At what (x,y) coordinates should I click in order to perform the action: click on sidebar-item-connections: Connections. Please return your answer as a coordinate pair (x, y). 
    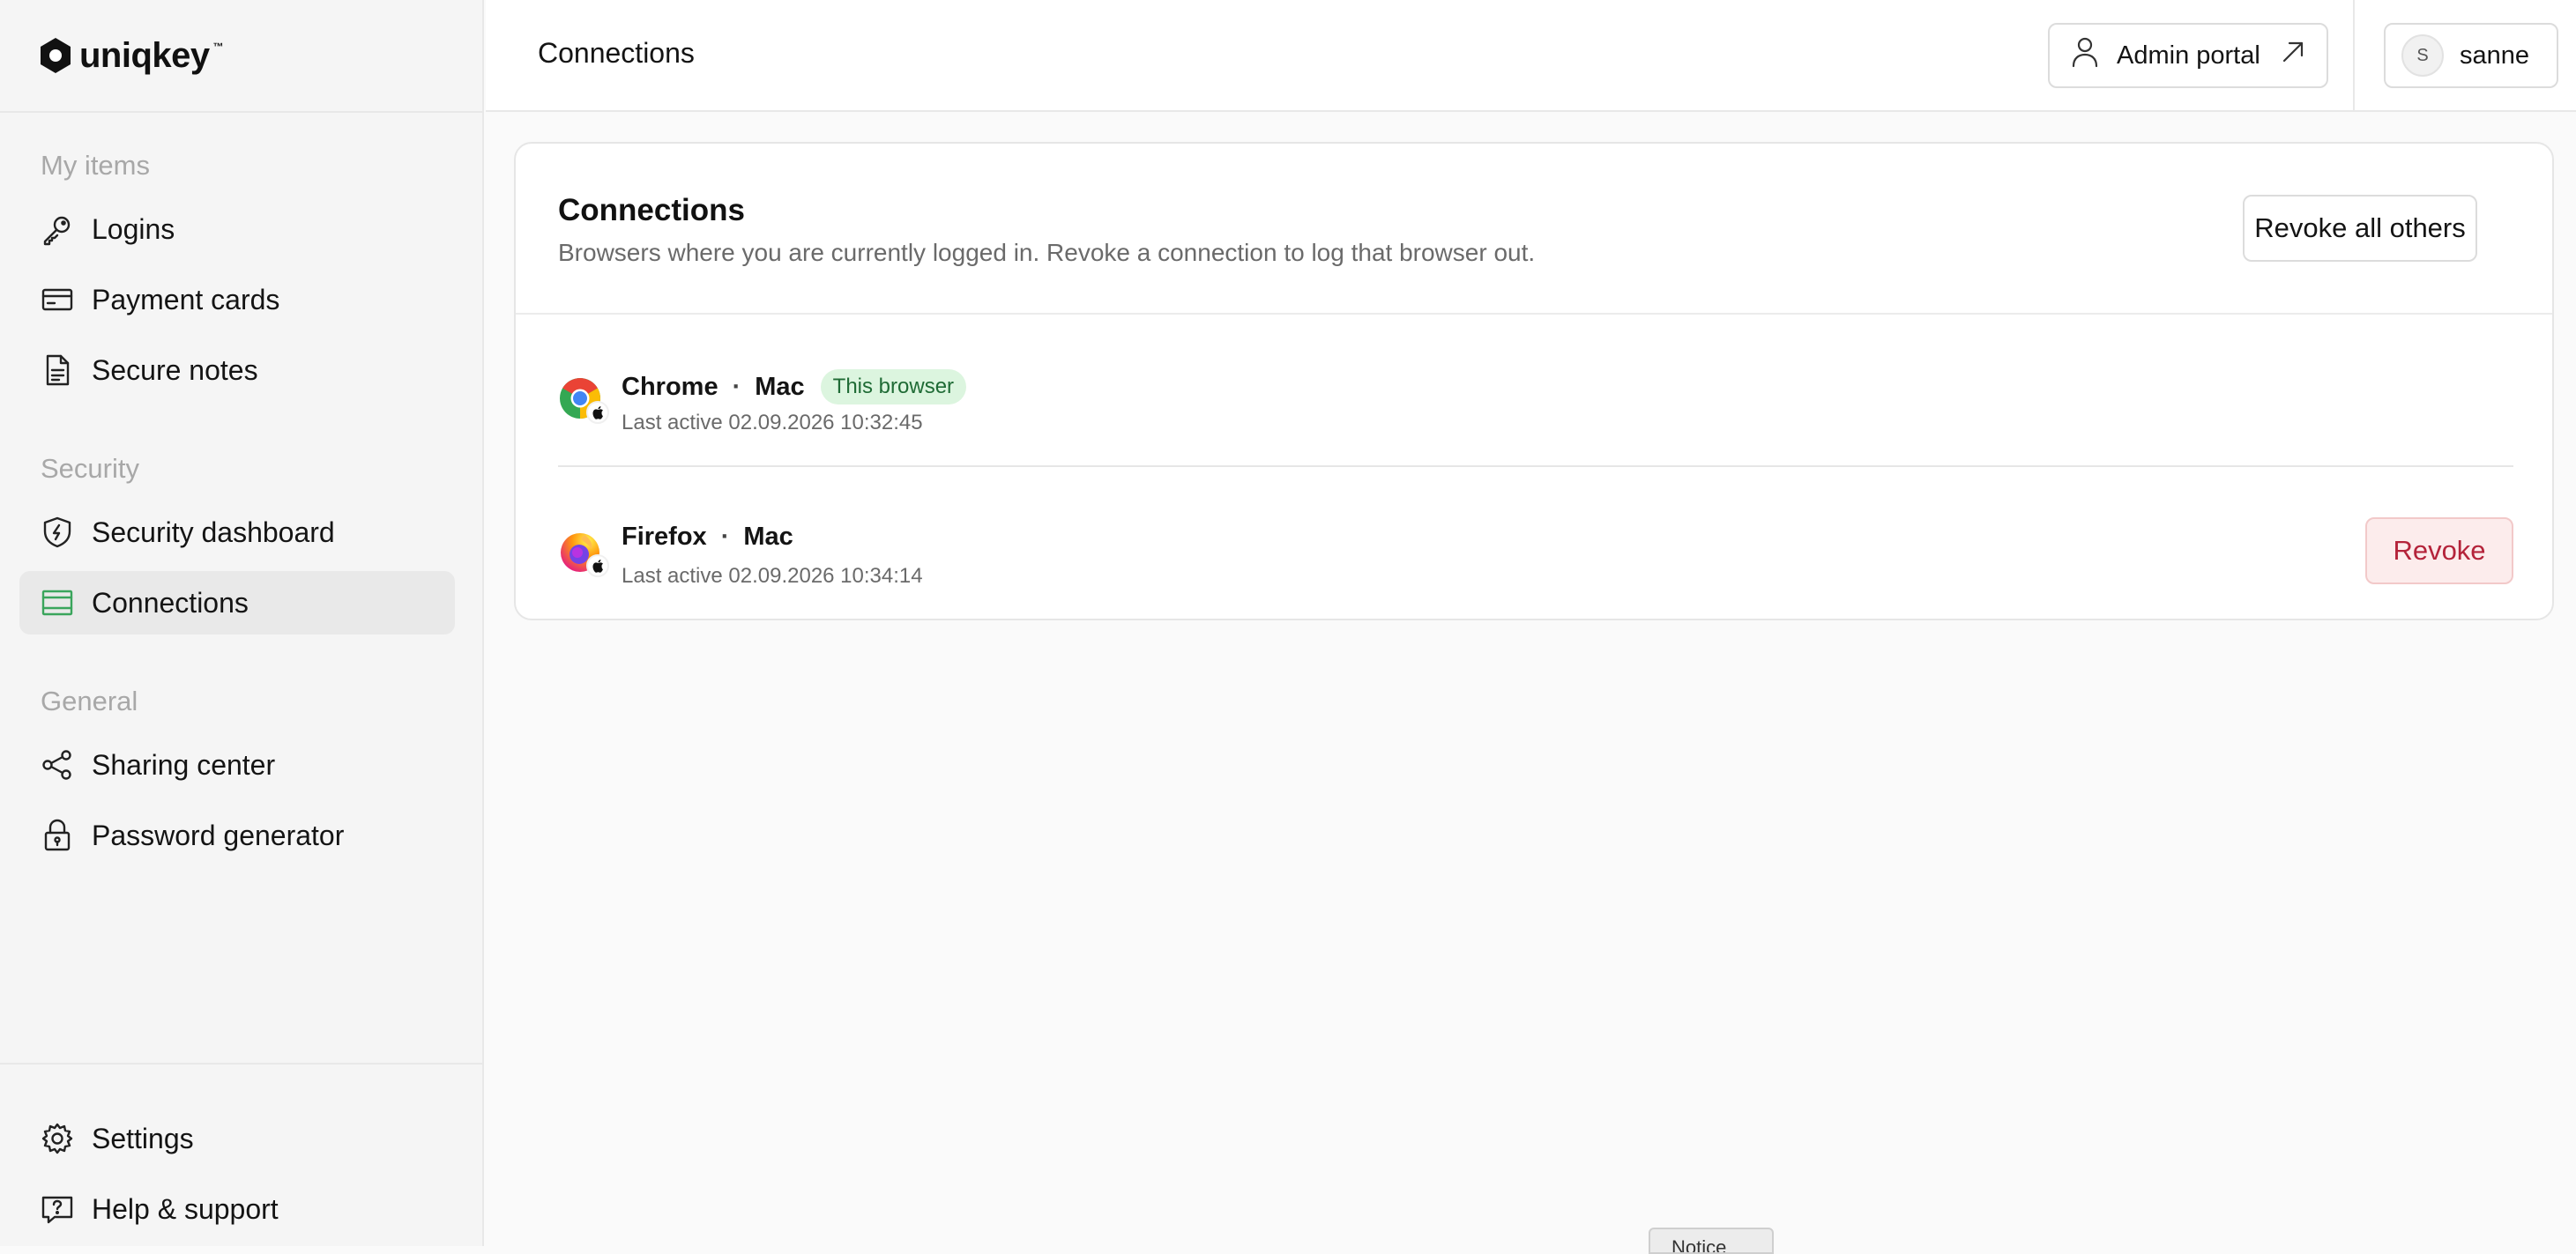
    Looking at the image, I should click on (237, 602).